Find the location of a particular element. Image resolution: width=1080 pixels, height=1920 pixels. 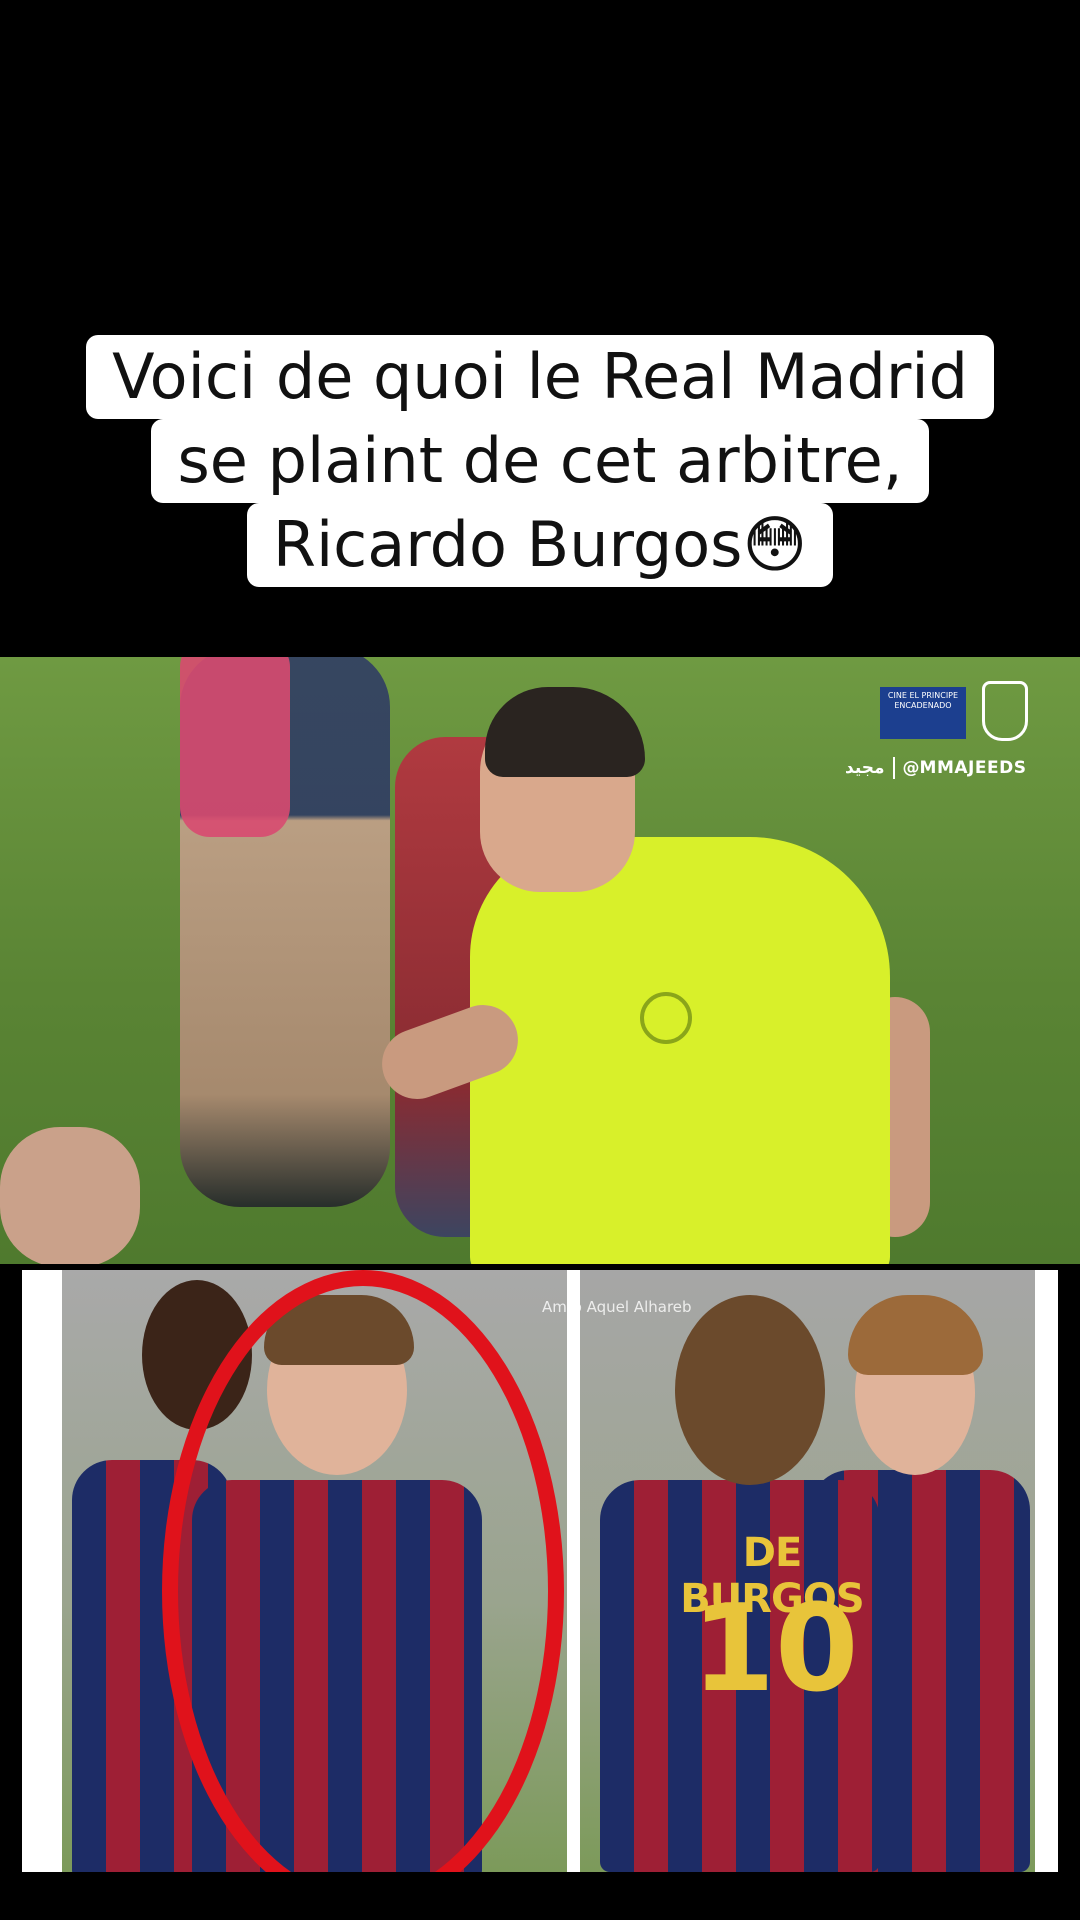

referee-badge-icon is located at coordinates (666, 1018).